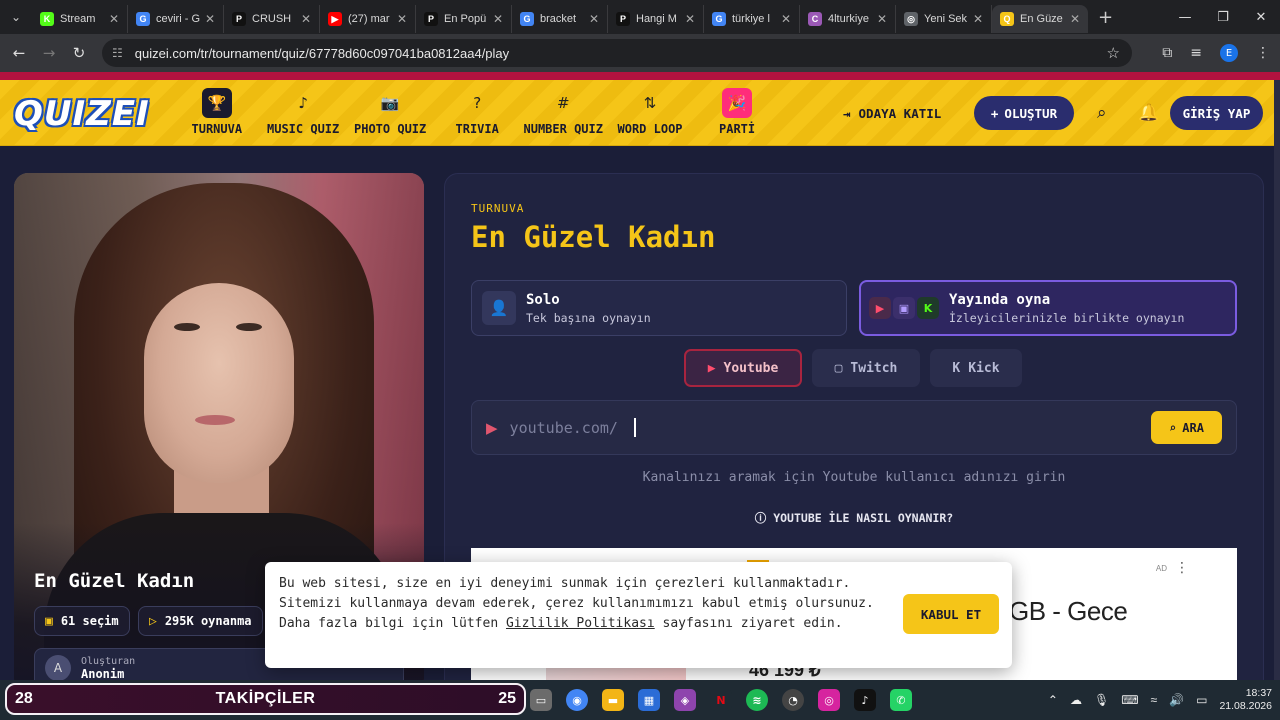  What do you see at coordinates (16, 17) in the screenshot?
I see `tab-search-icon: ⌄` at bounding box center [16, 17].